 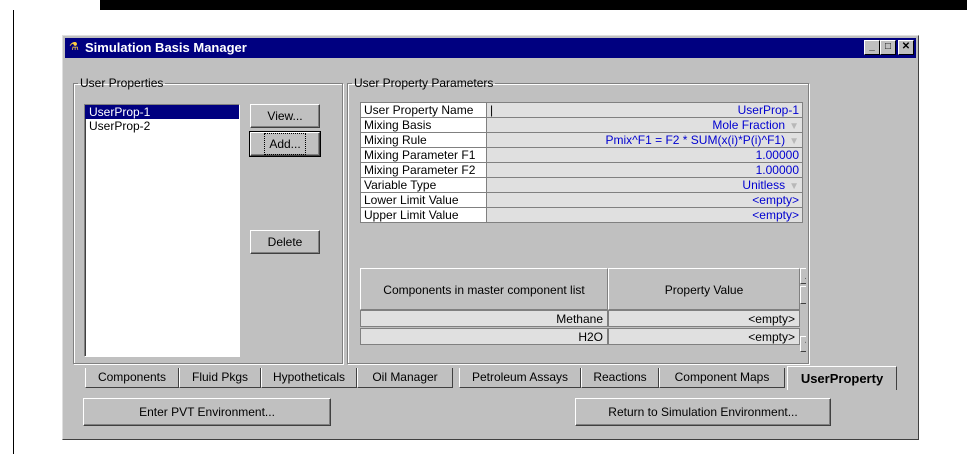 I want to click on window-title: Simulation Basis Manager, so click(x=166, y=47).